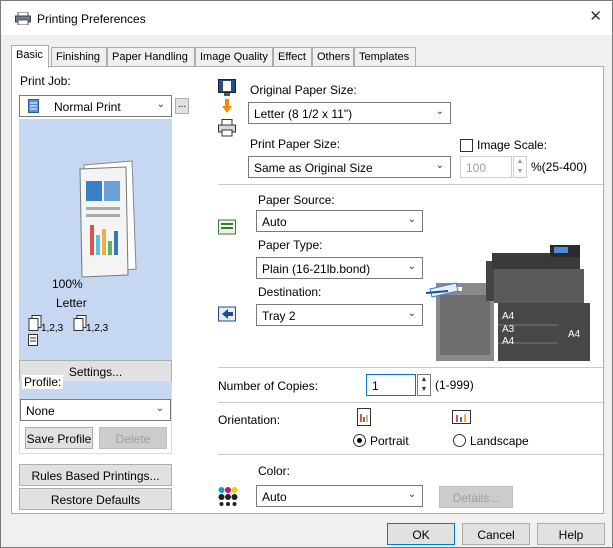  I want to click on profile-value: None, so click(40, 411).